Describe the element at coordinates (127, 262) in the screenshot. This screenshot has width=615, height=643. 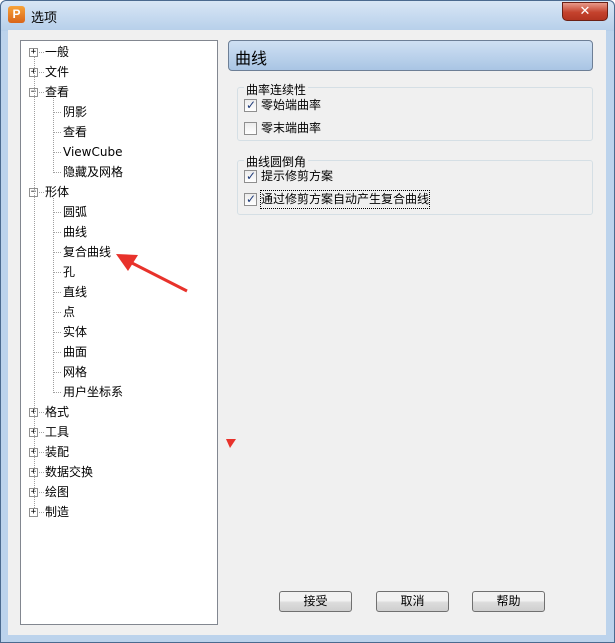
I see `annotation-arrowhead` at that location.